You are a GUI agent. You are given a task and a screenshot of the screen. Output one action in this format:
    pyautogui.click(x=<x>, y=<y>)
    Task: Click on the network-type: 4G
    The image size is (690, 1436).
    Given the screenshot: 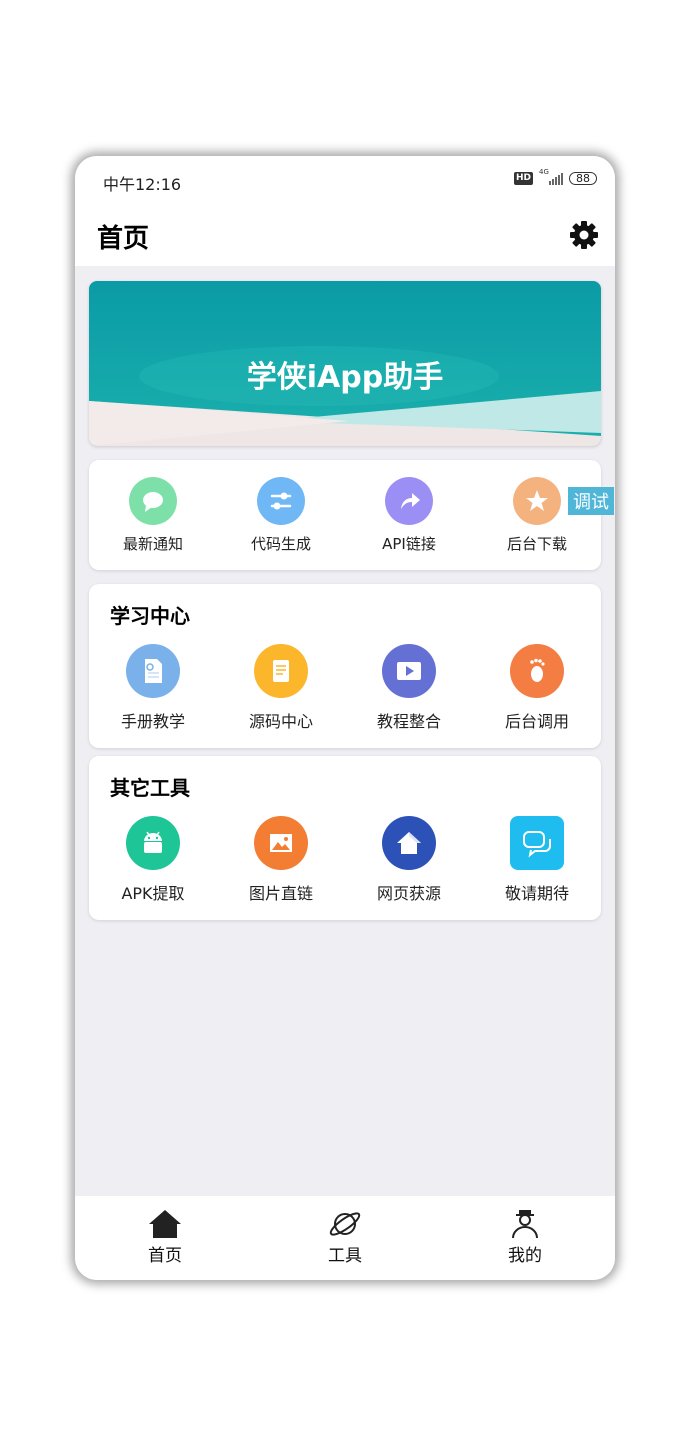 What is the action you would take?
    pyautogui.click(x=544, y=172)
    